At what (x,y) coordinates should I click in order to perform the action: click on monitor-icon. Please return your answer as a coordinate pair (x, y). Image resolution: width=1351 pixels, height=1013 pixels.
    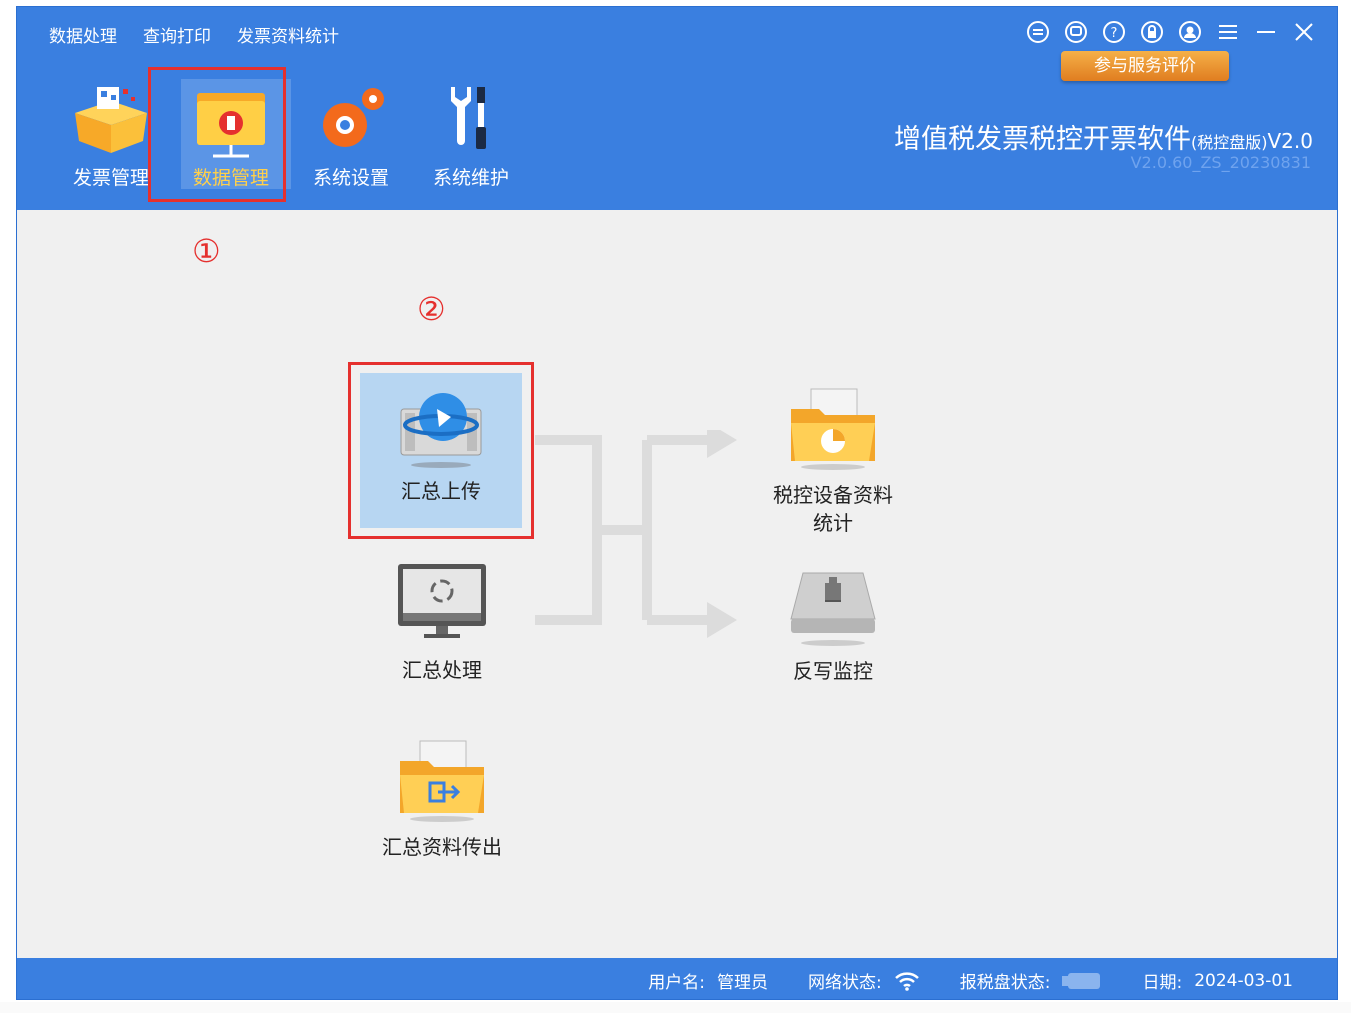
    Looking at the image, I should click on (442, 601).